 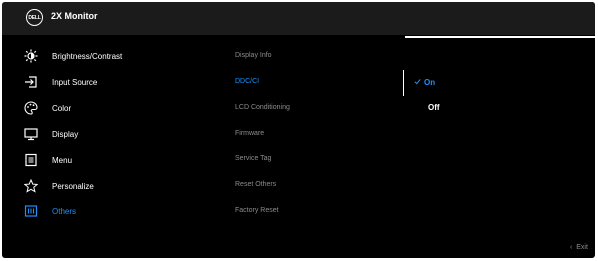 I want to click on osd-title: 2X Monitor, so click(x=74, y=16).